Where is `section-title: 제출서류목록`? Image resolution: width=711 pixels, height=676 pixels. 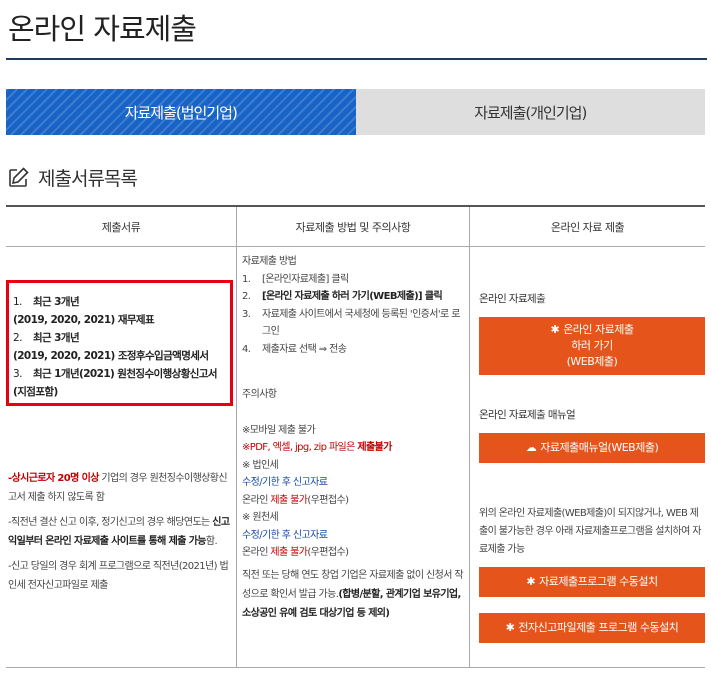 section-title: 제출서류목록 is located at coordinates (88, 179).